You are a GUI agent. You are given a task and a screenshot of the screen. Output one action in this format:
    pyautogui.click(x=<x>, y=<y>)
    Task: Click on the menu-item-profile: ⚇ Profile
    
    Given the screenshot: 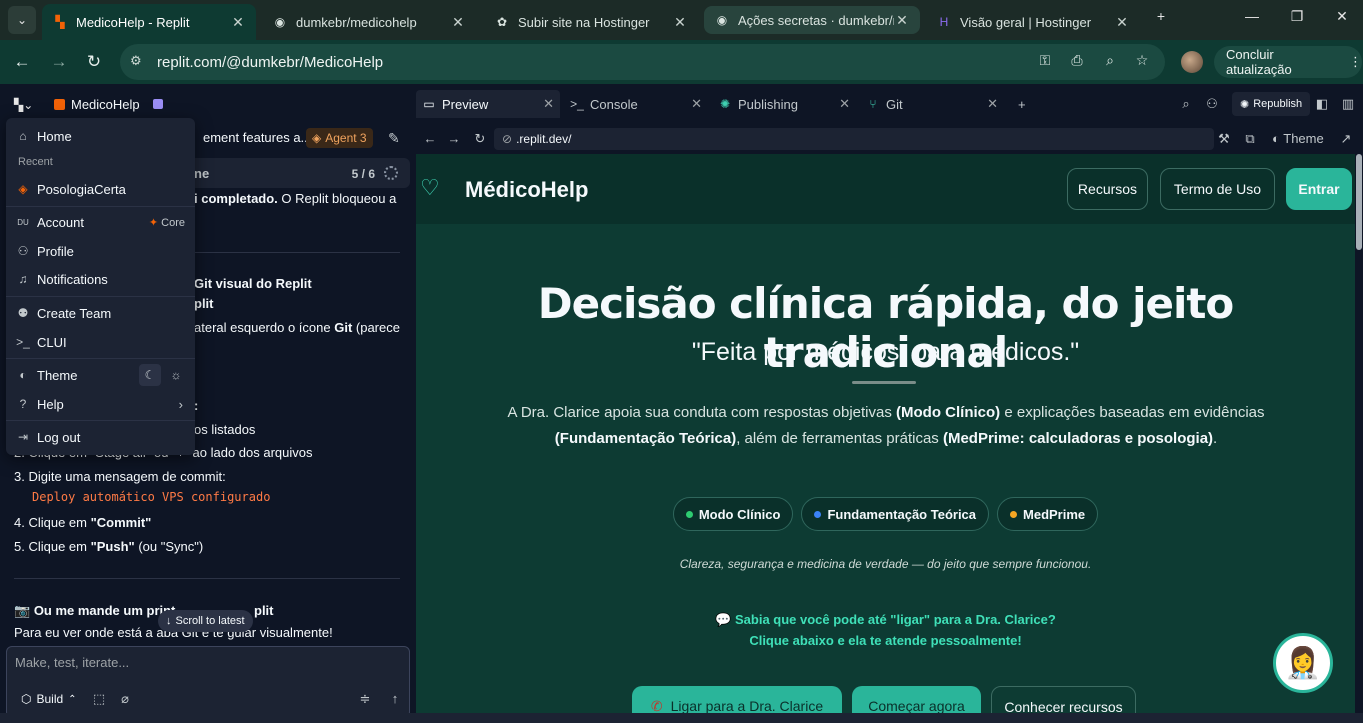 What is the action you would take?
    pyautogui.click(x=100, y=251)
    